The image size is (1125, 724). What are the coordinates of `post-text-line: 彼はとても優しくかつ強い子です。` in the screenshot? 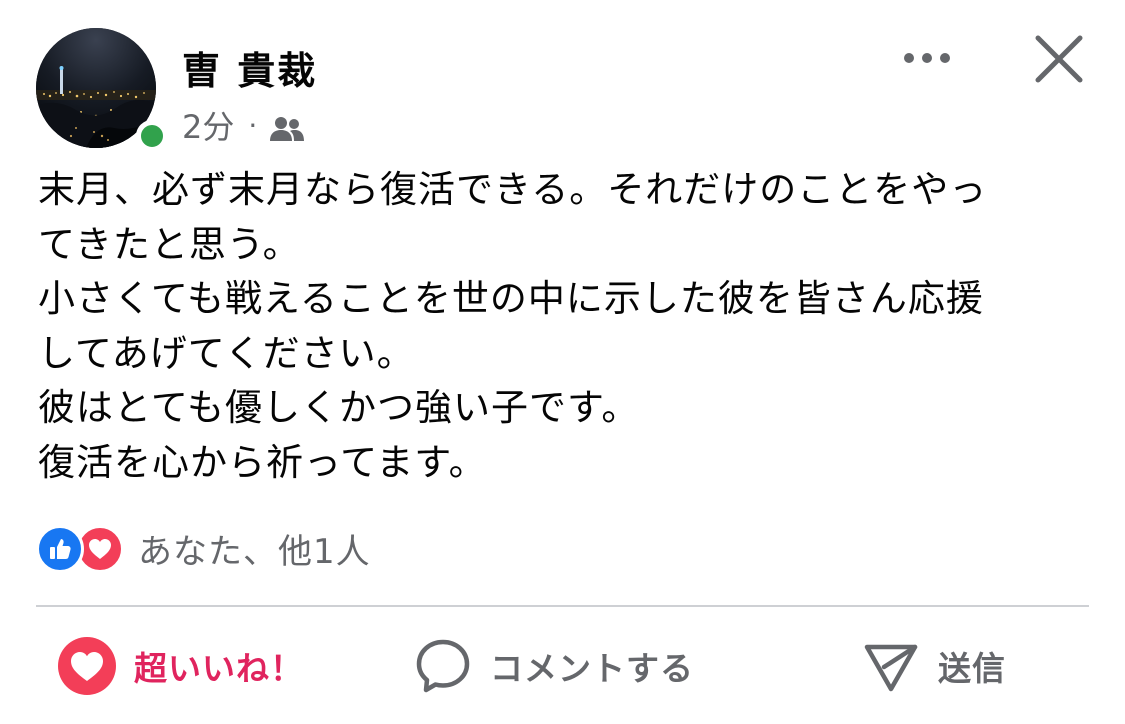 It's located at (339, 407).